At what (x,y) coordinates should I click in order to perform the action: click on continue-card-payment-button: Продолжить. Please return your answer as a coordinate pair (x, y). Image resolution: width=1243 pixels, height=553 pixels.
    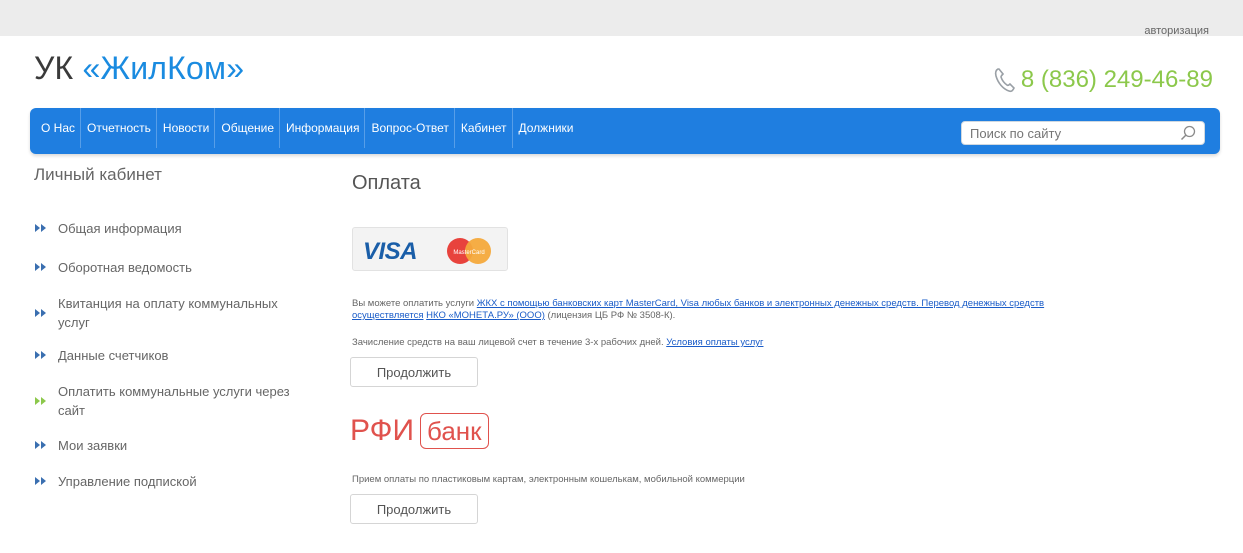
    Looking at the image, I should click on (414, 372).